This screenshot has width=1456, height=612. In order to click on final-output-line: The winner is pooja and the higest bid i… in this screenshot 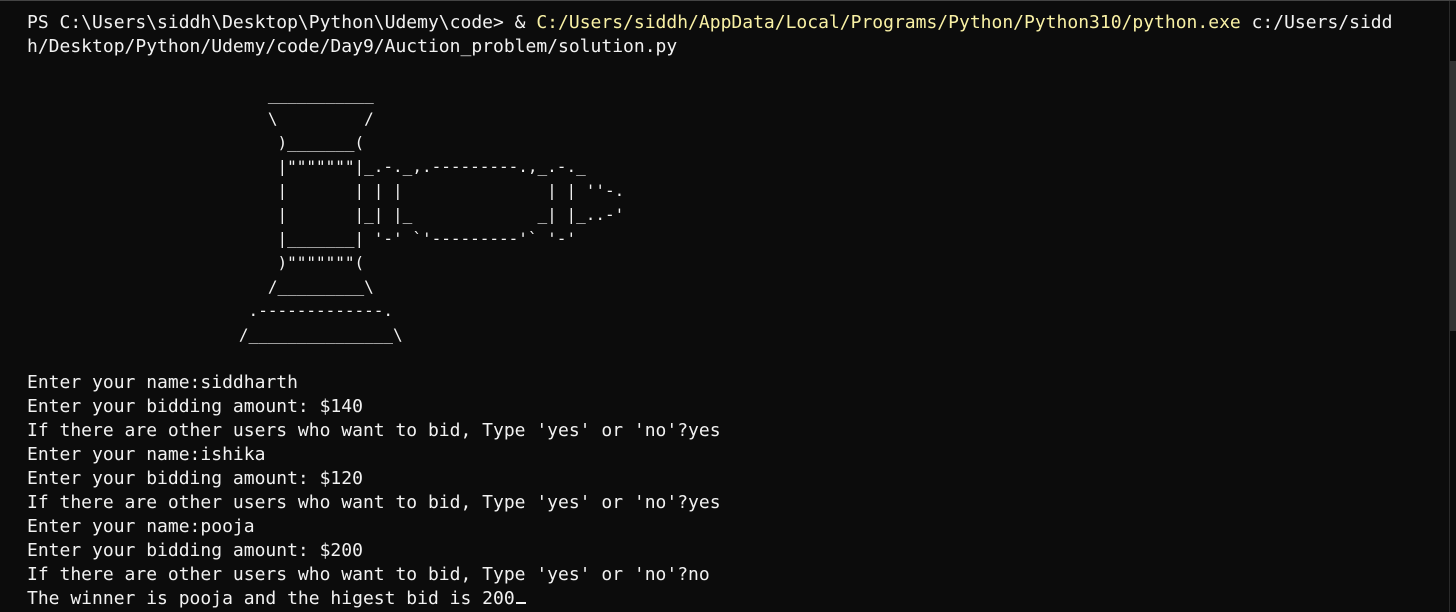, I will do `click(741, 599)`.